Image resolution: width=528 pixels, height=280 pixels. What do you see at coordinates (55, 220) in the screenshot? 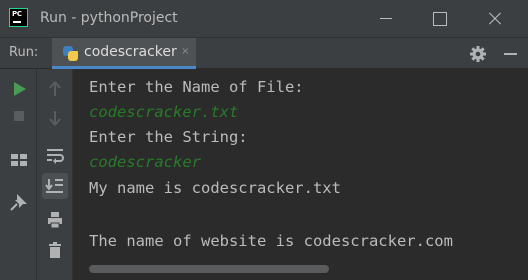
I see `print-icon` at bounding box center [55, 220].